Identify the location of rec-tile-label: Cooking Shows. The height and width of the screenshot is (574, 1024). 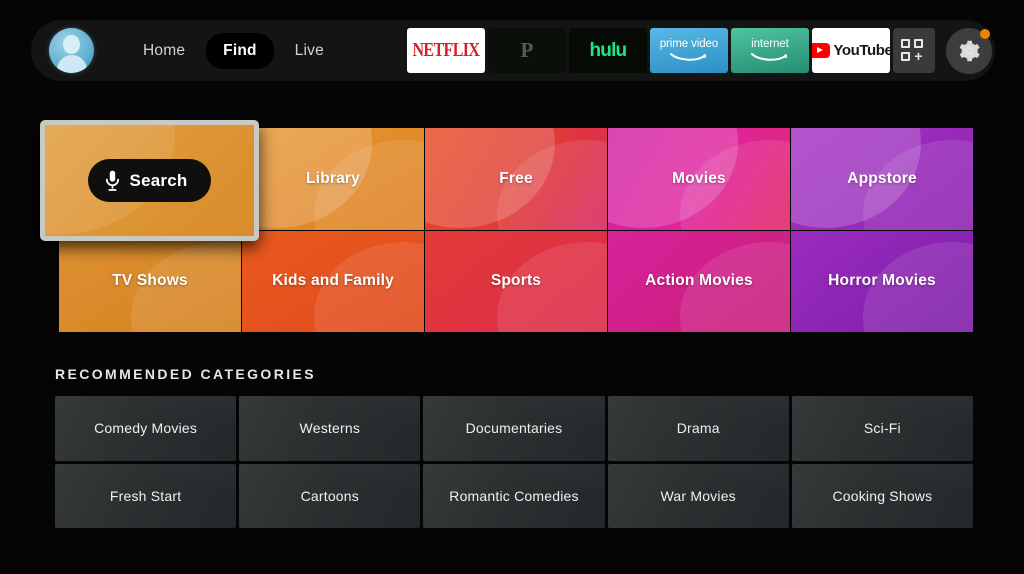
(882, 495).